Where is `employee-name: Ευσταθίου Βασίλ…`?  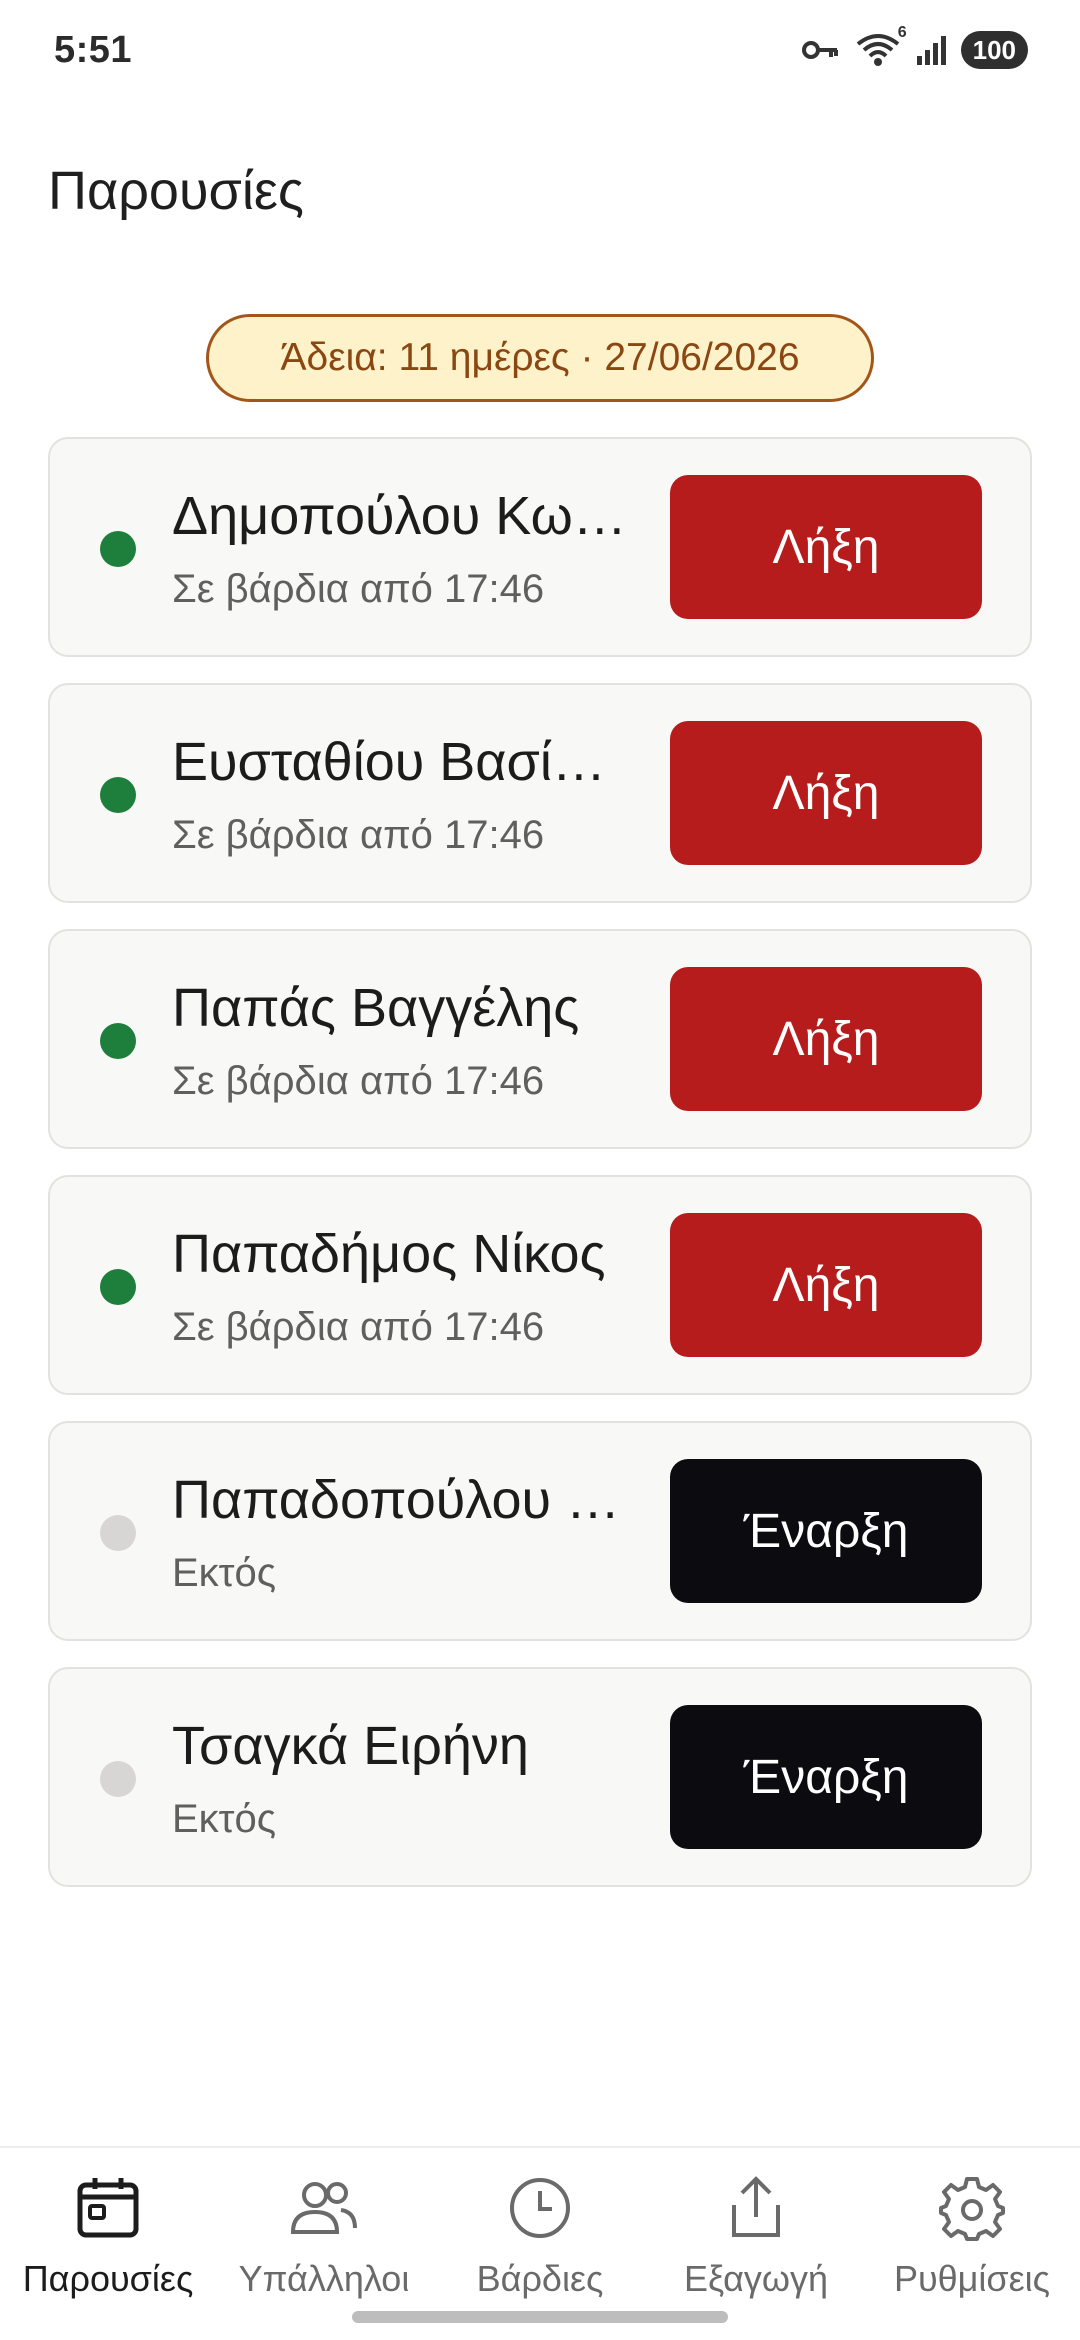 employee-name: Ευσταθίου Βασίλ… is located at coordinates (402, 762).